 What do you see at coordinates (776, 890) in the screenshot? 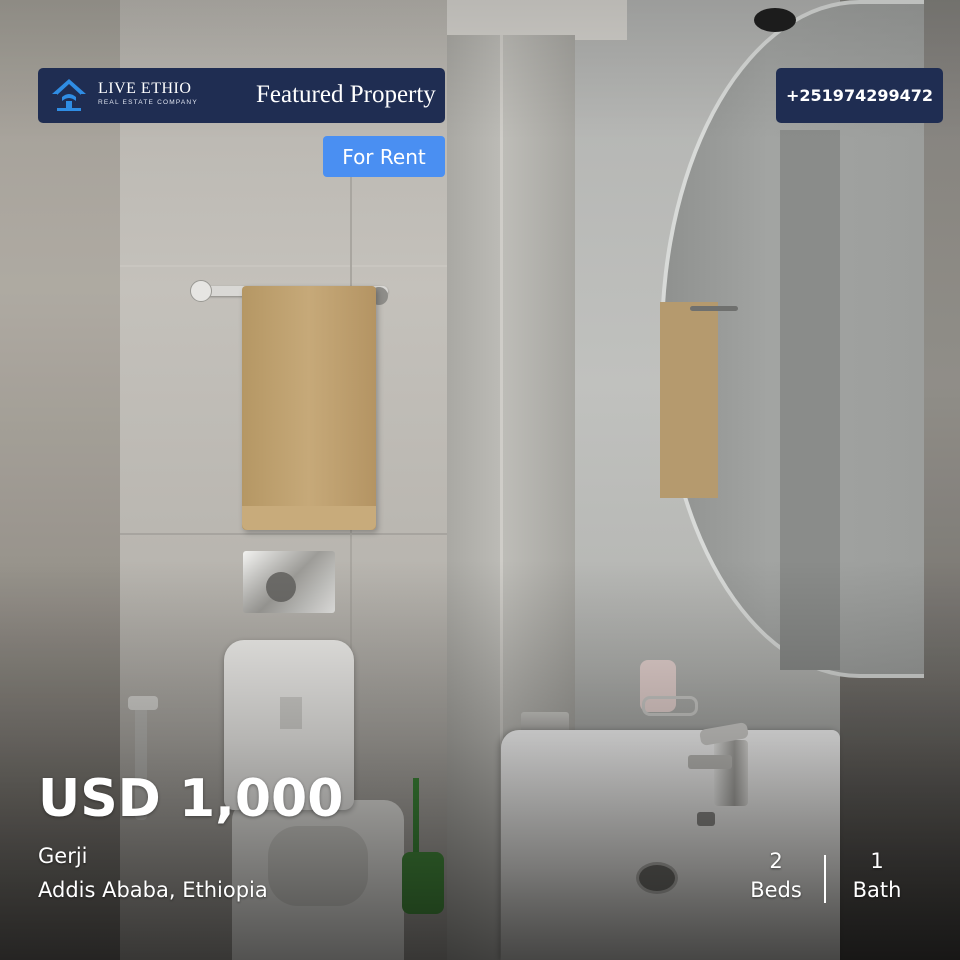
I see `beds-label: Beds` at bounding box center [776, 890].